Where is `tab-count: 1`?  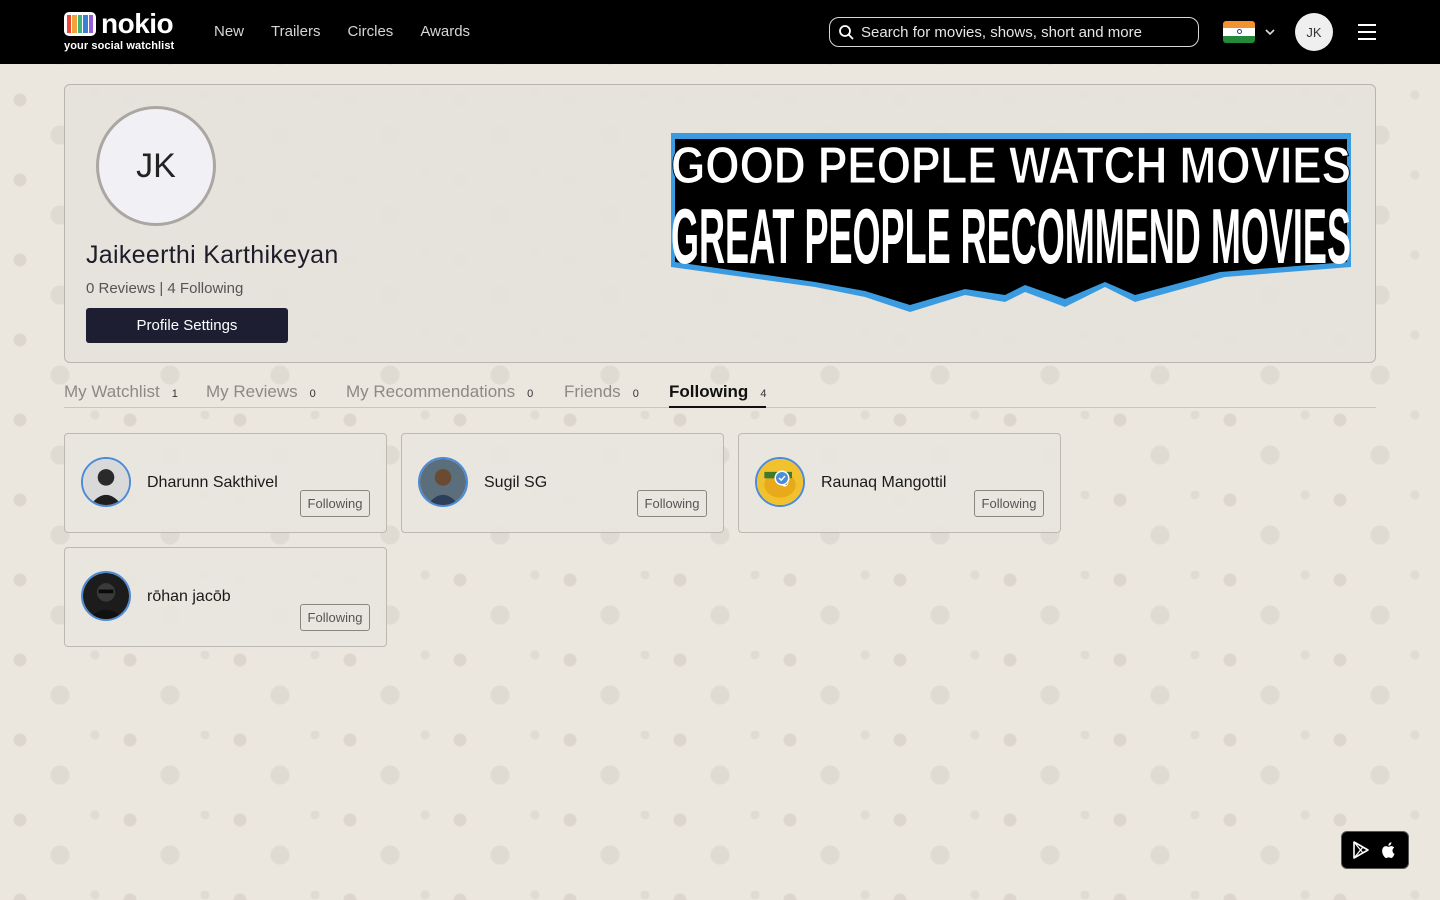
tab-count: 1 is located at coordinates (174, 394).